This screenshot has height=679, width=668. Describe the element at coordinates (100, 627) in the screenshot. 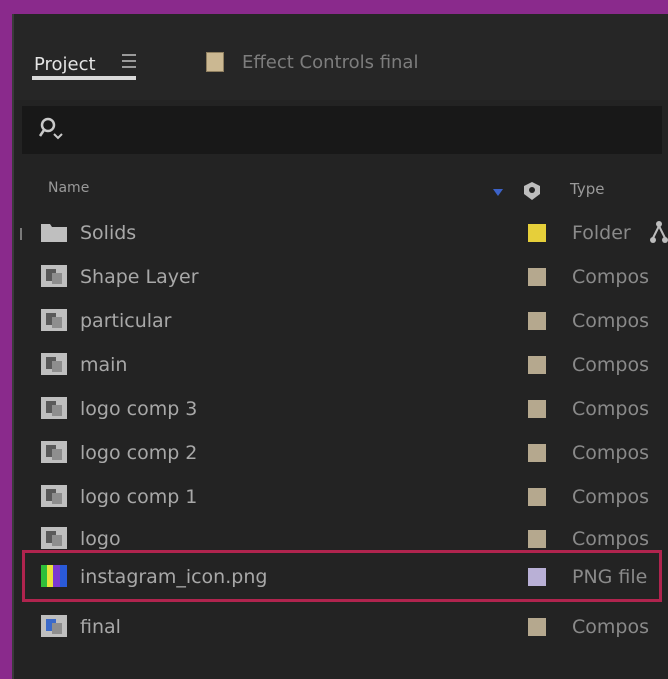

I see `item-name: final` at that location.